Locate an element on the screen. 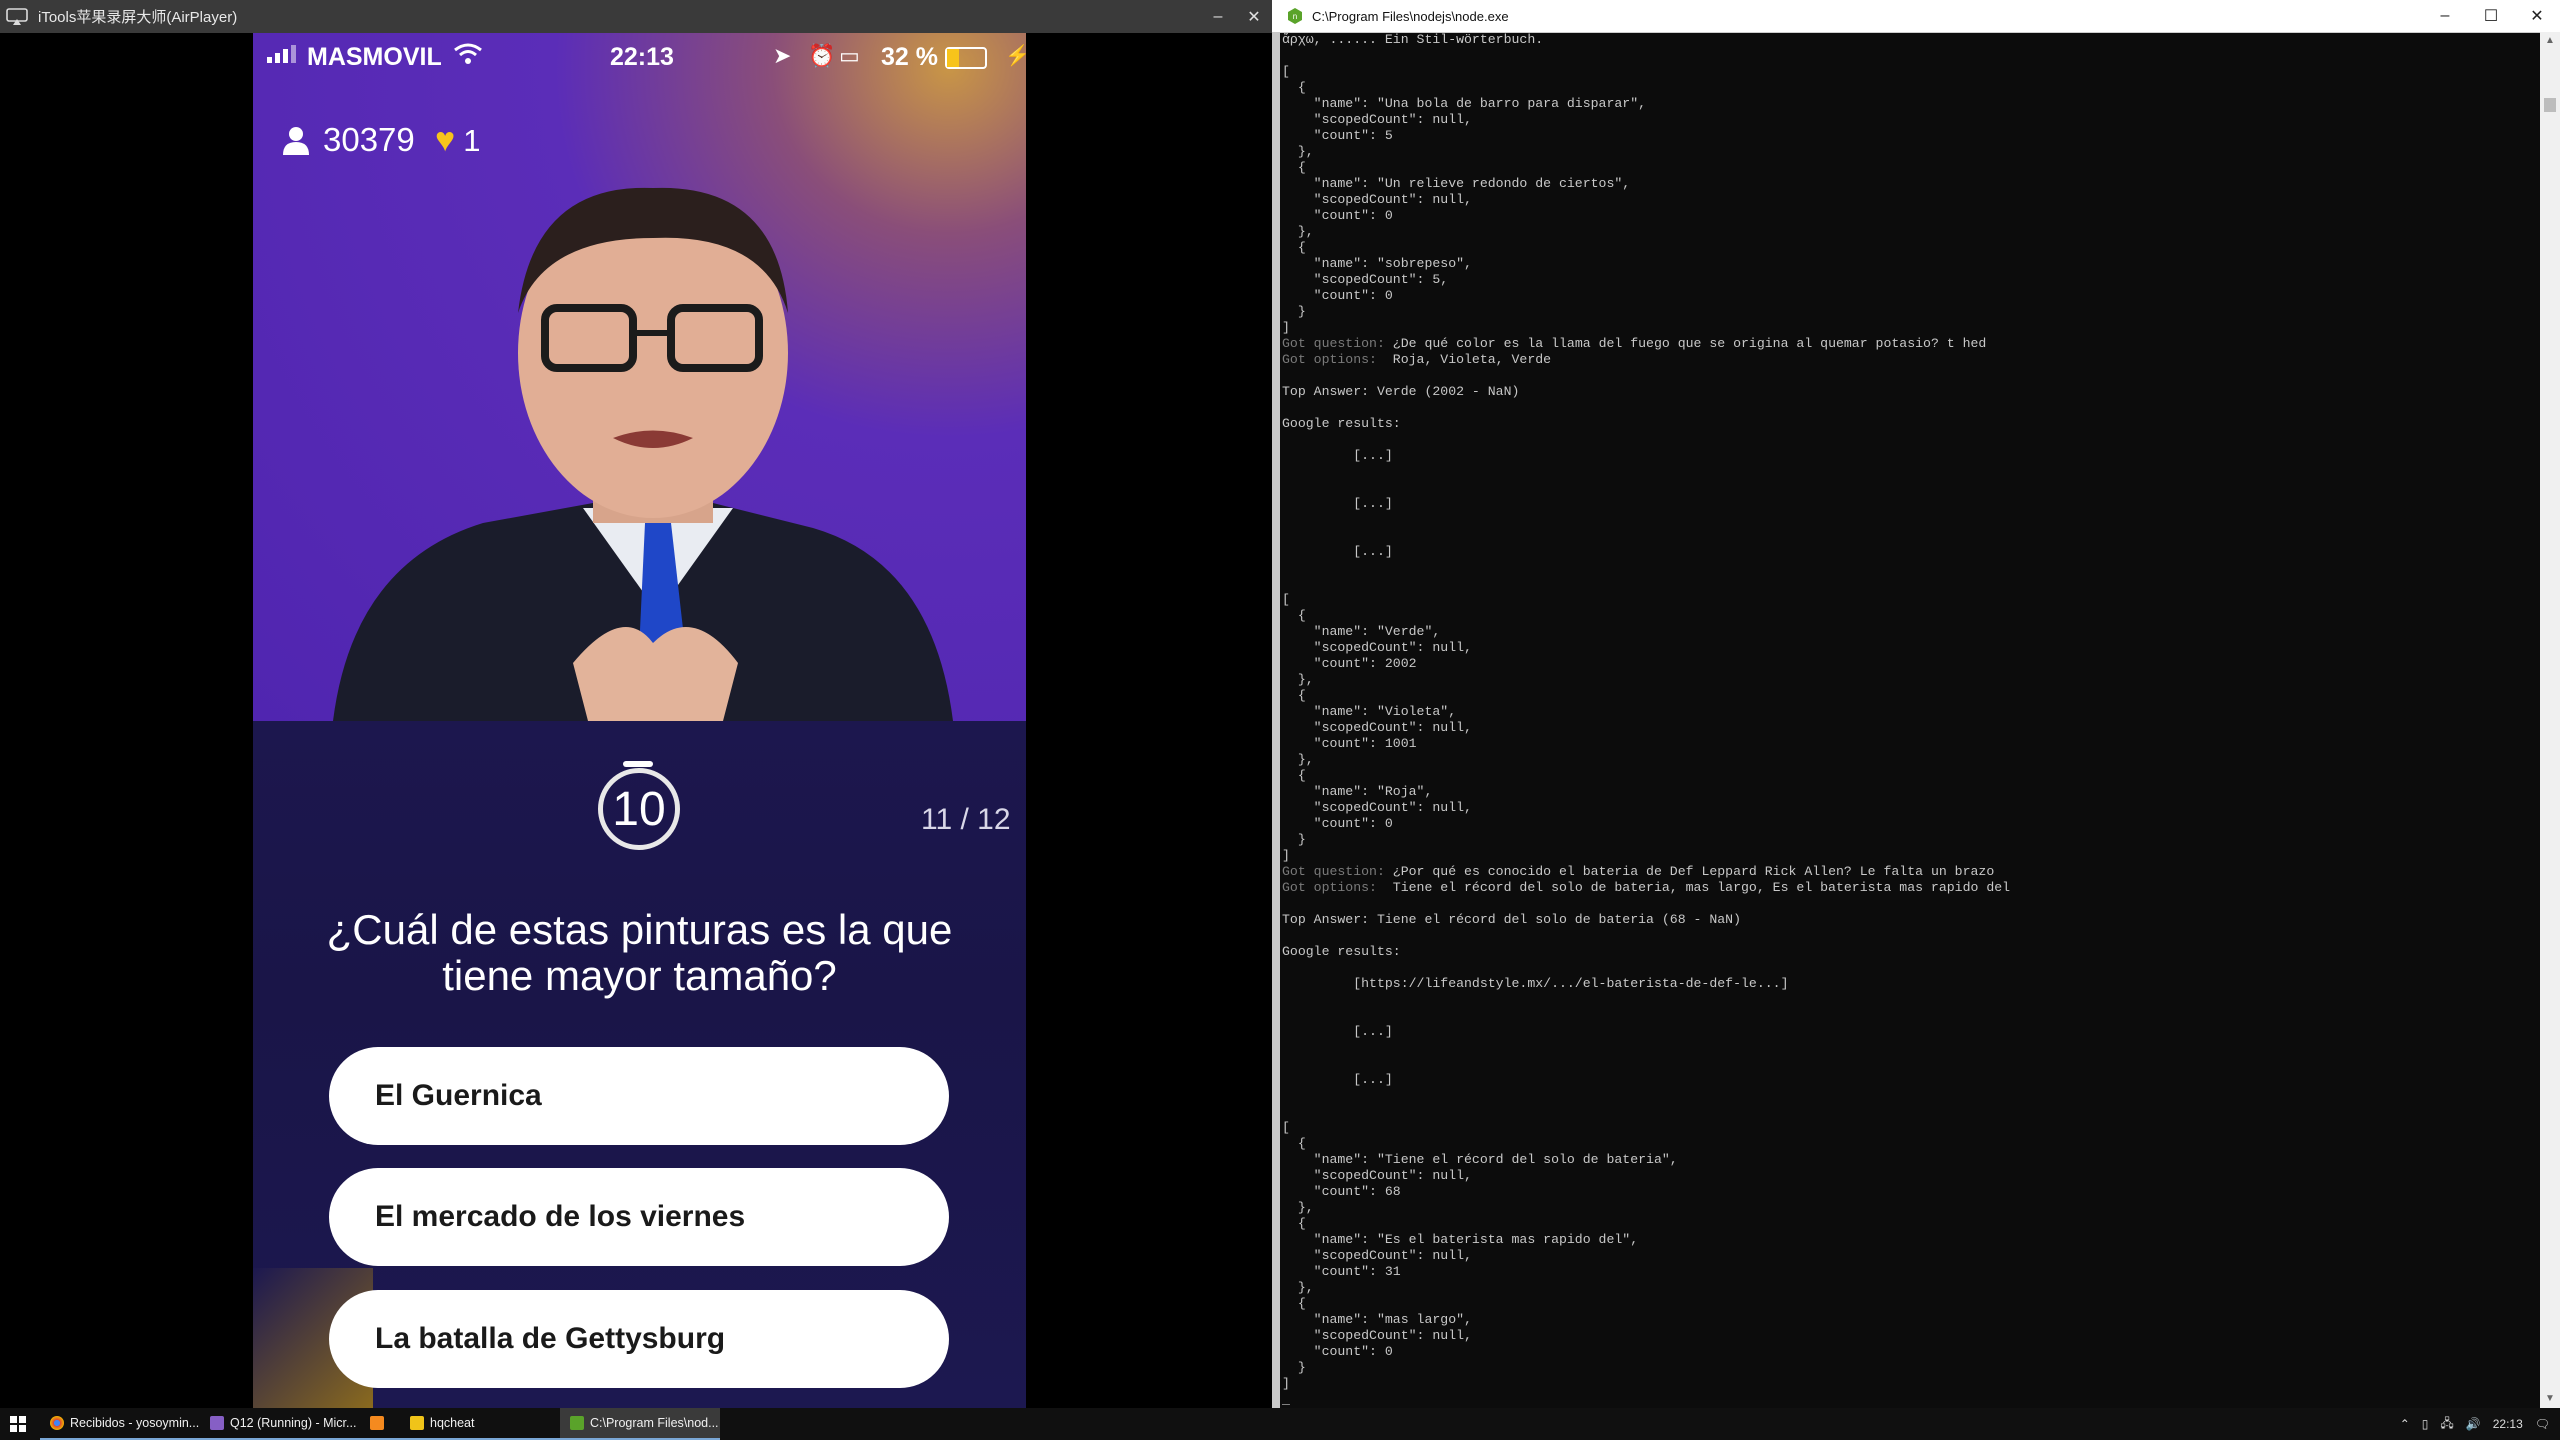 Image resolution: width=2560 pixels, height=1440 pixels. taskbar-app-hqcheat: hqcheat is located at coordinates (480, 1424).